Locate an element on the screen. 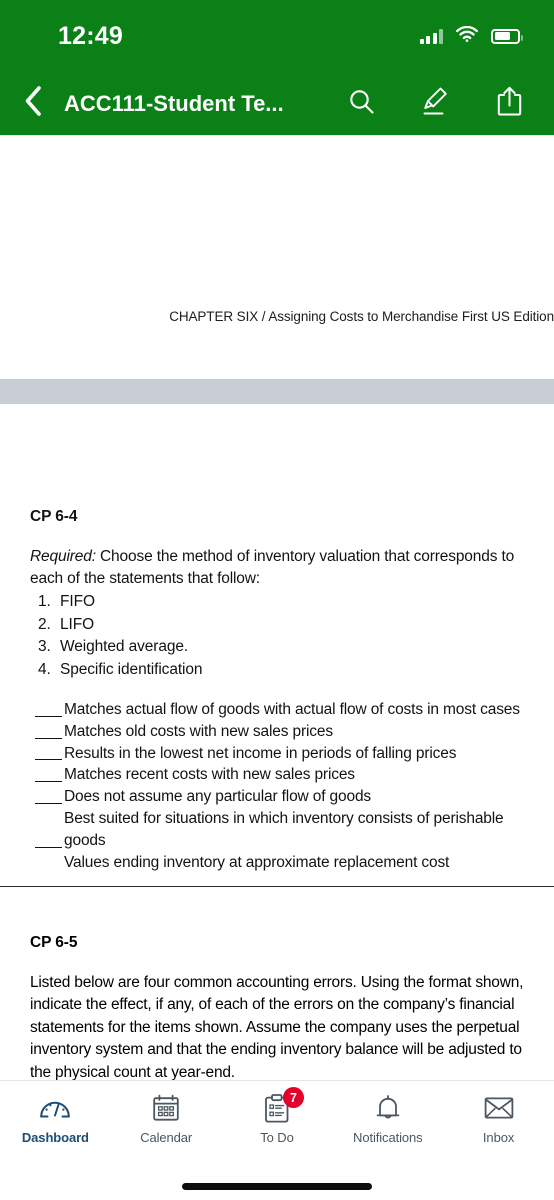 This screenshot has width=554, height=1200. statement-text: Matches old costs with new sales prices is located at coordinates (198, 731).